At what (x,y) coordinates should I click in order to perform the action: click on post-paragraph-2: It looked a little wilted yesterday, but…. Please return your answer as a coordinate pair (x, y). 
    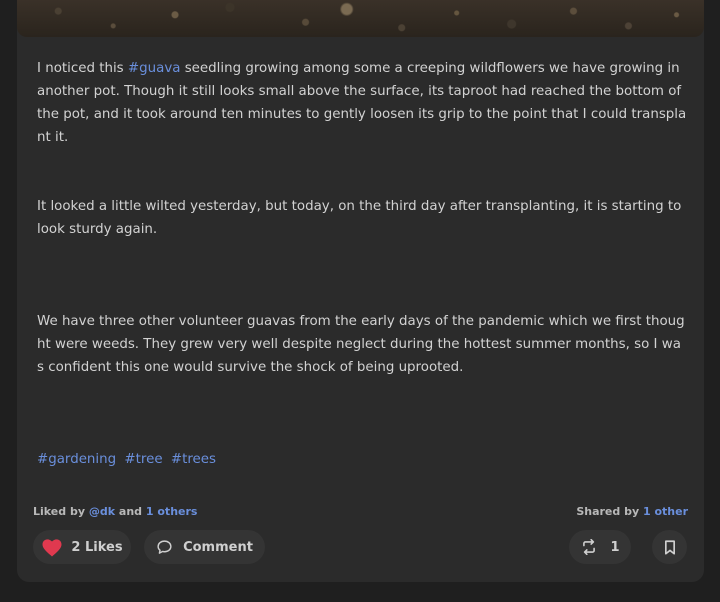
    Looking at the image, I should click on (359, 218).